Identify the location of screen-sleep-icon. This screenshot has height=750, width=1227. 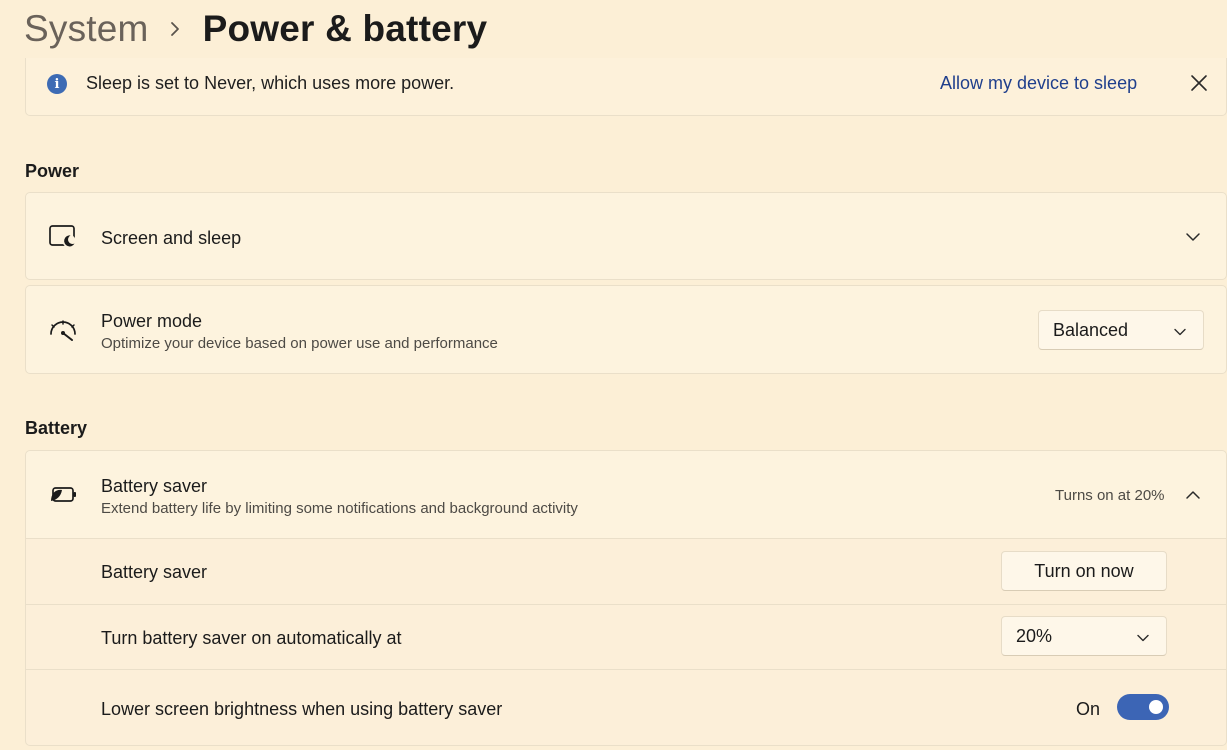
(63, 238).